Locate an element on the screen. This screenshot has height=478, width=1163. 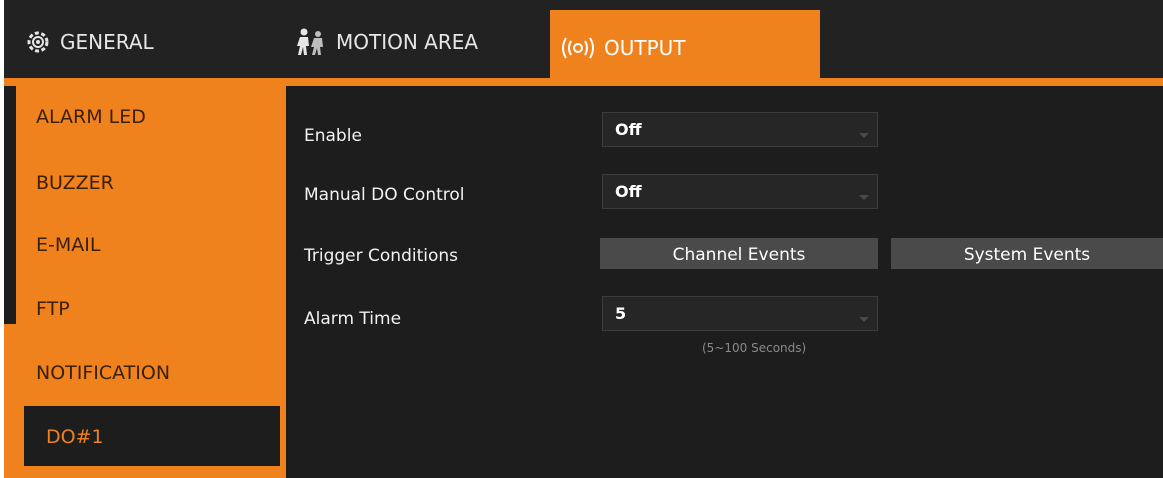
sidebar-item-do1: DO#1 is located at coordinates (75, 437).